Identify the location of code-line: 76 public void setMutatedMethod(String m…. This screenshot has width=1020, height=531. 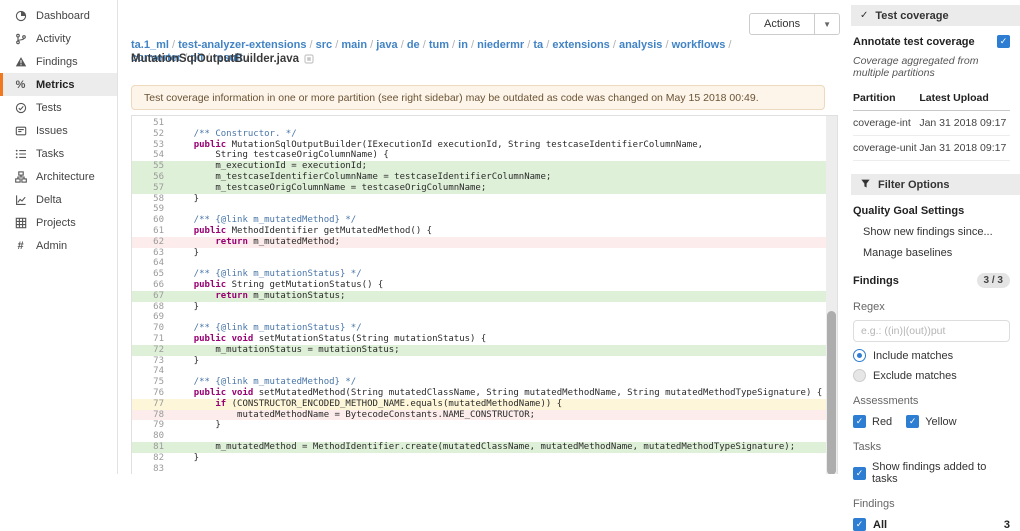
(484, 393).